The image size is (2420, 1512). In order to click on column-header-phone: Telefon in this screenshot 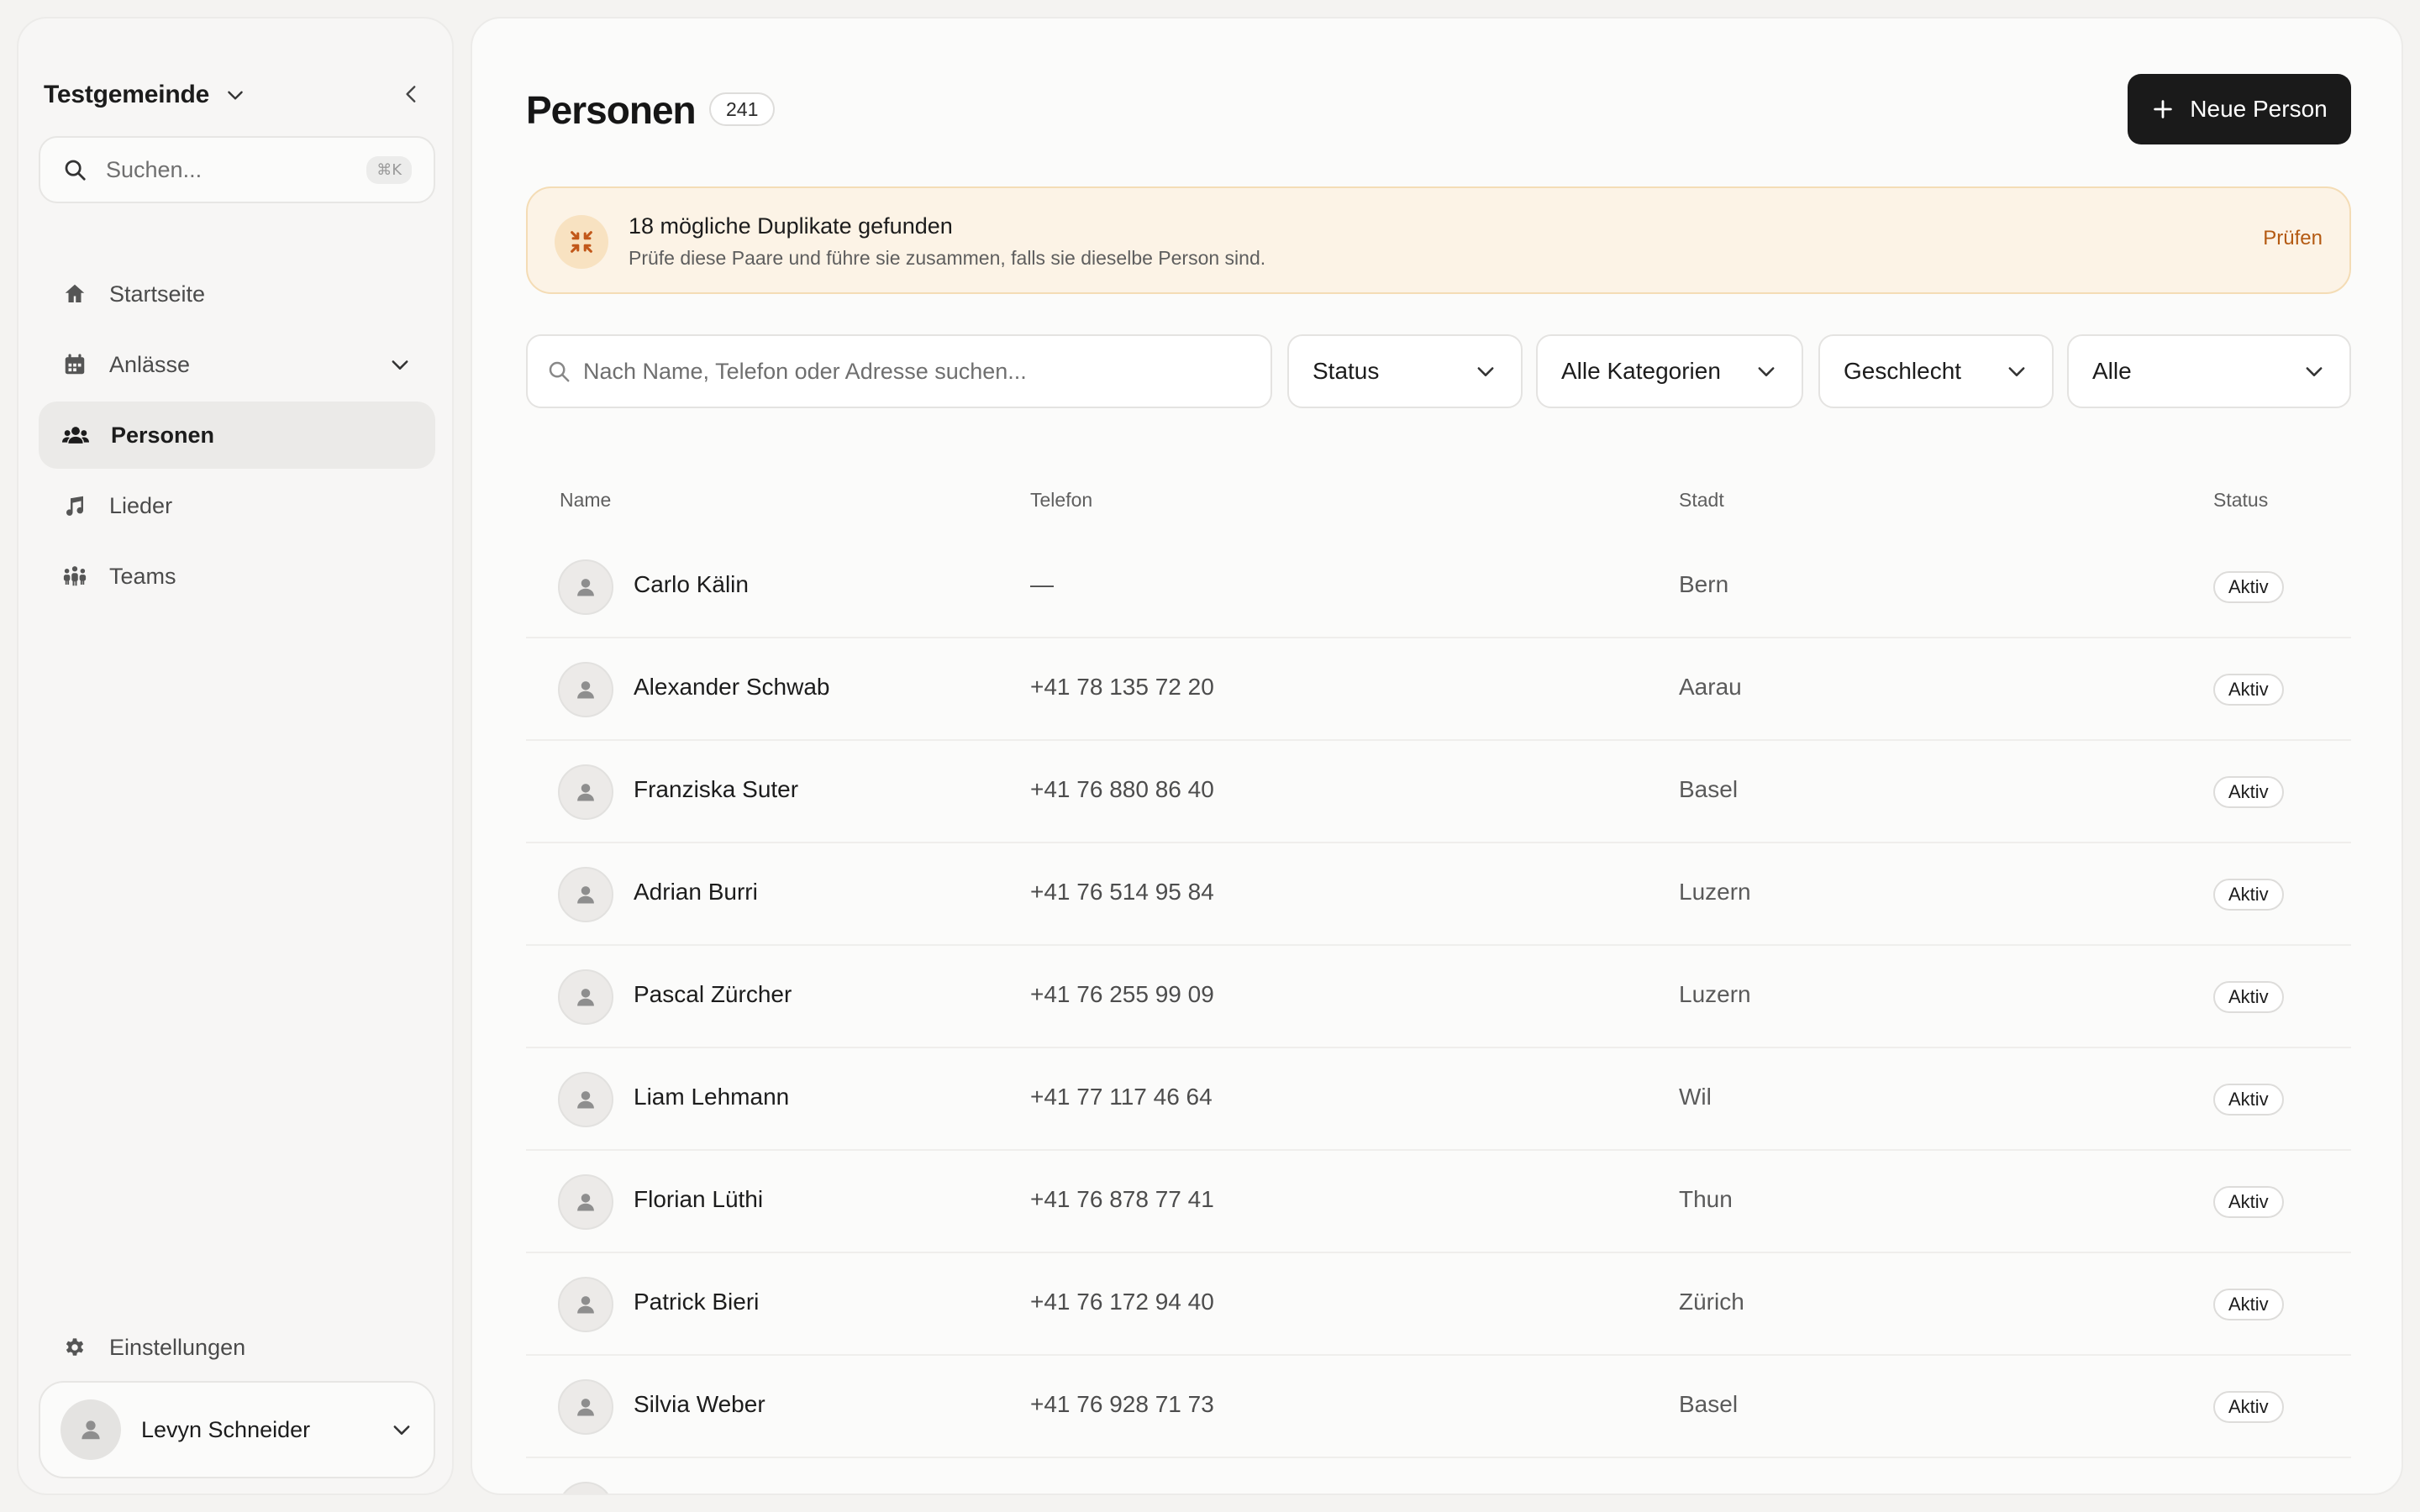, I will do `click(1061, 500)`.